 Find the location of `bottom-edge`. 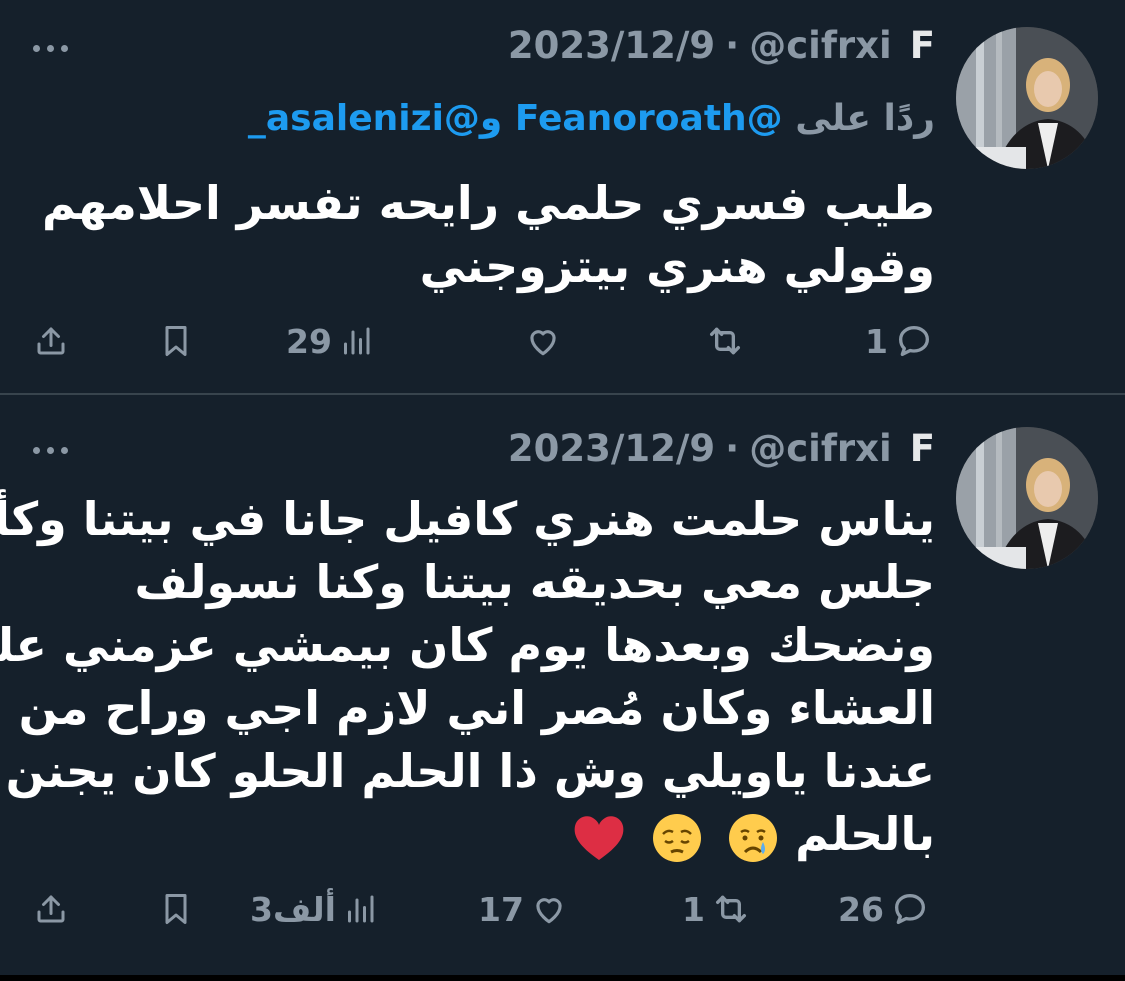

bottom-edge is located at coordinates (562, 978).